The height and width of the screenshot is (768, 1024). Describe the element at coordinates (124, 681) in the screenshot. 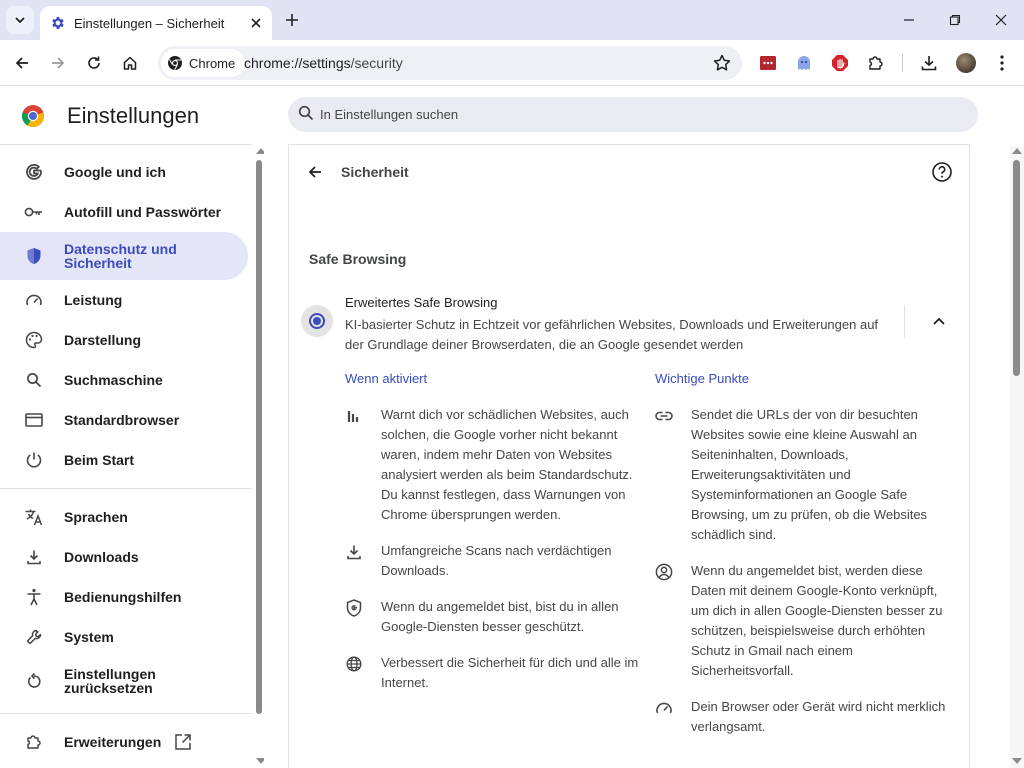

I see `sidebar-item-zuruecksetzen: Einstellungen zurücksetzen` at that location.